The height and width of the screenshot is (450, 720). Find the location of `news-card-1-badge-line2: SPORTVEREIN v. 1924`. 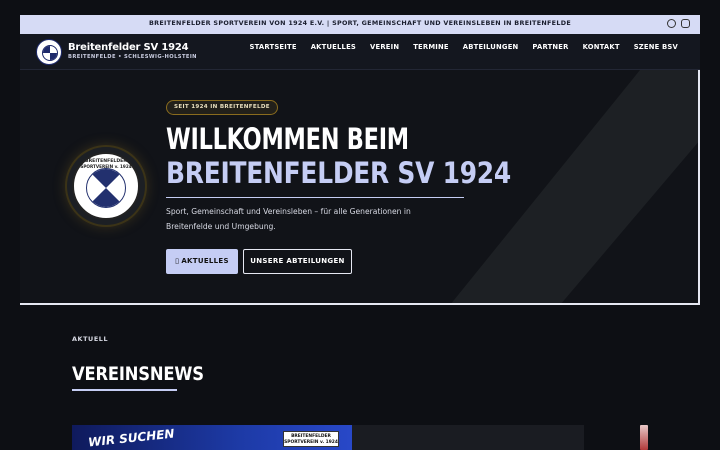

news-card-1-badge-line2: SPORTVEREIN v. 1924 is located at coordinates (311, 442).